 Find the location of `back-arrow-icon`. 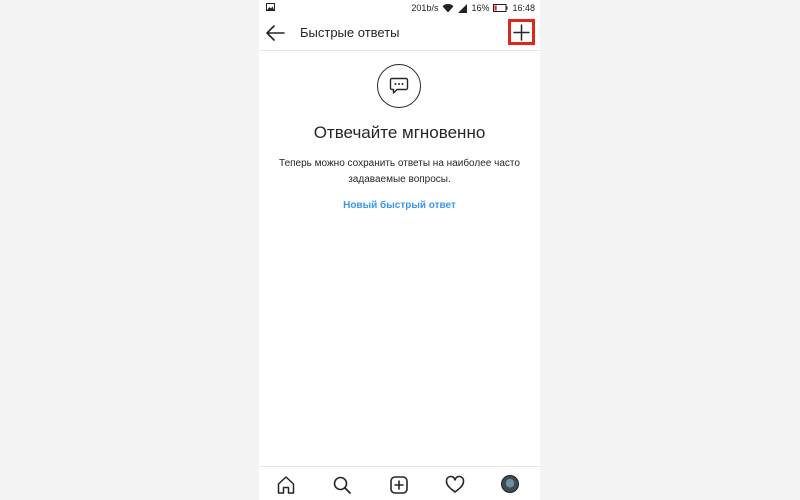

back-arrow-icon is located at coordinates (275, 33).